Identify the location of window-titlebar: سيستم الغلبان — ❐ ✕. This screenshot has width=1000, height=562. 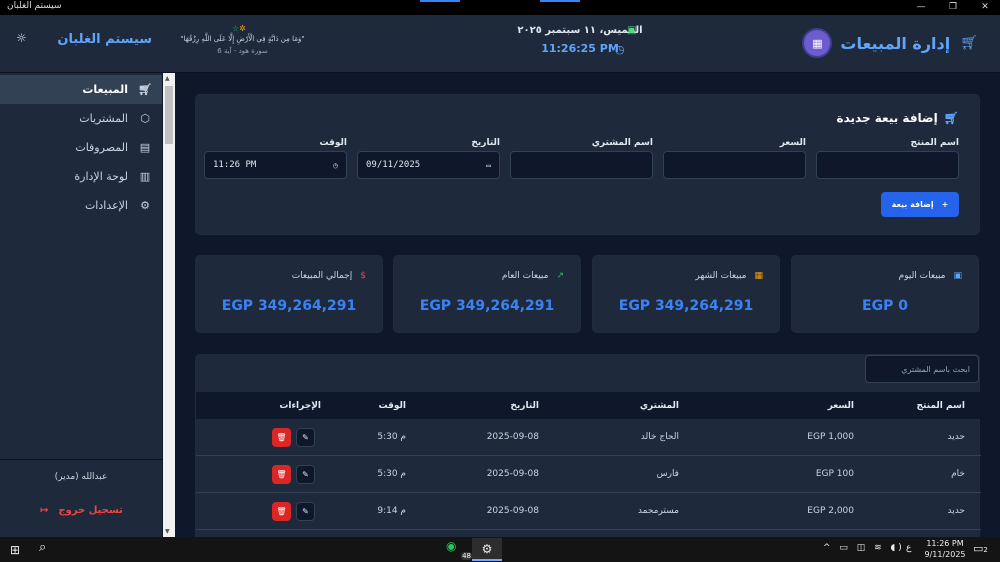
(500, 7).